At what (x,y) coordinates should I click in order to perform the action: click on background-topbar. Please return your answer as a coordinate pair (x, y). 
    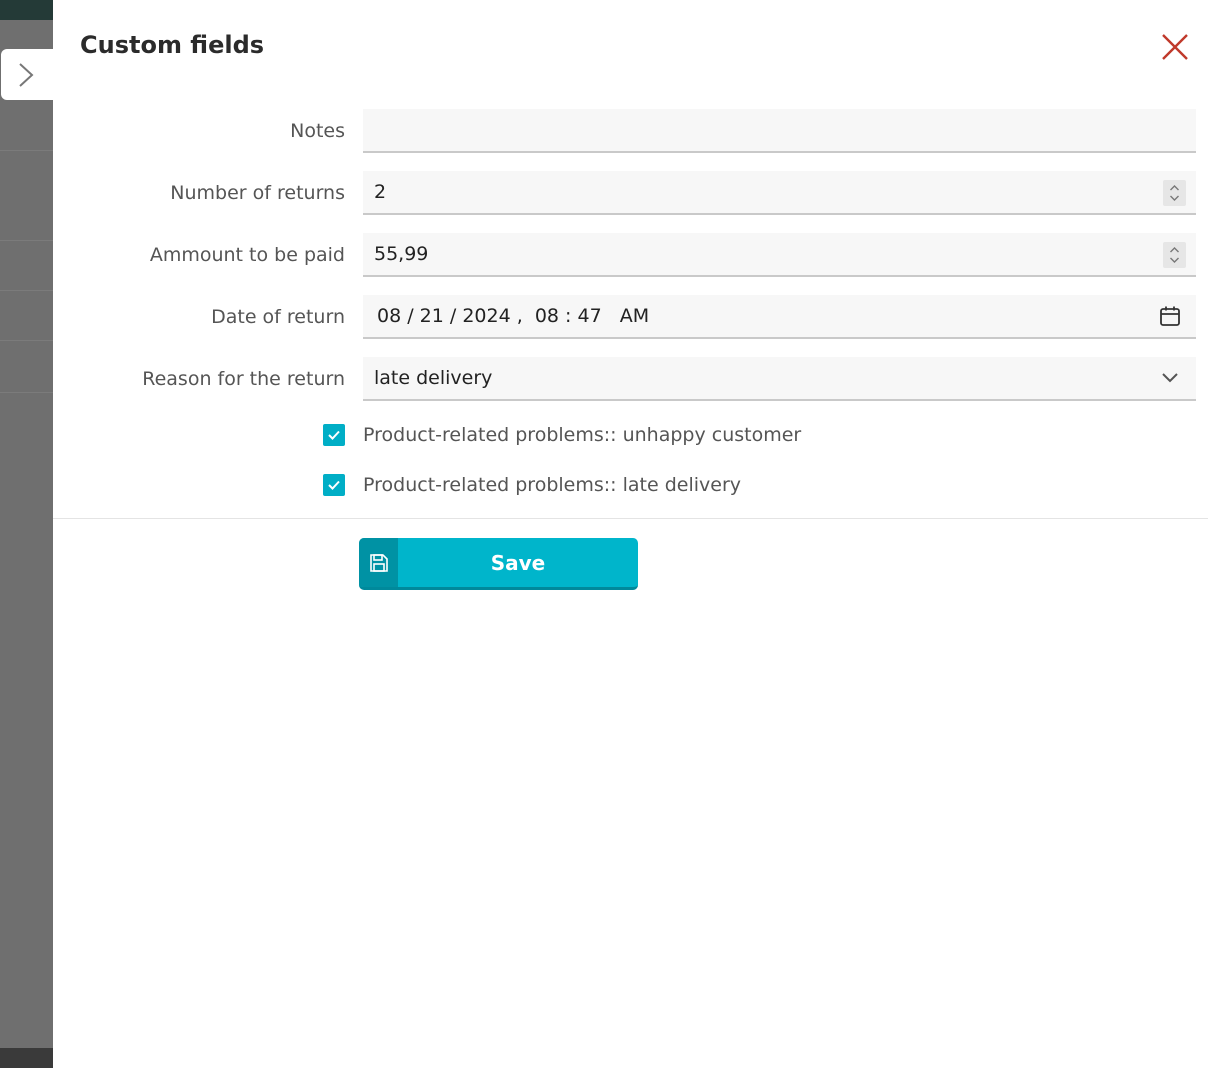
    Looking at the image, I should click on (26, 10).